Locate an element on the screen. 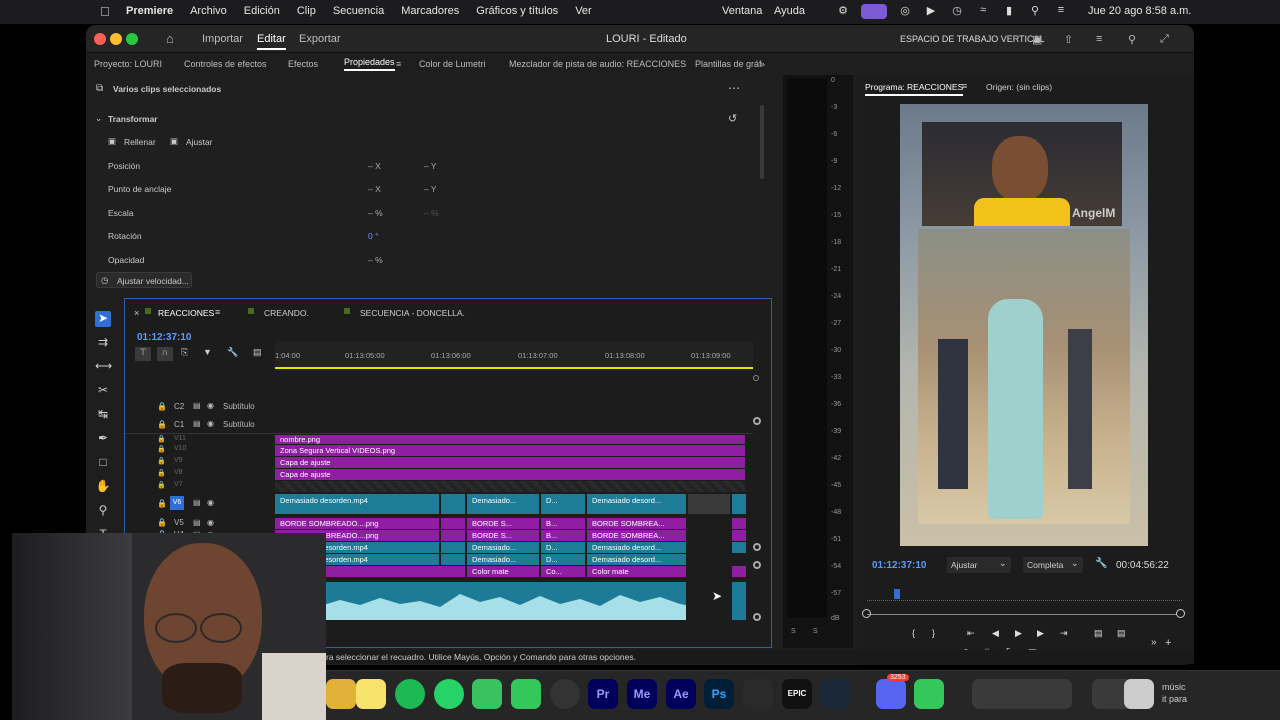 The width and height of the screenshot is (1280, 720). search-icon: ⚲ is located at coordinates (1132, 39).